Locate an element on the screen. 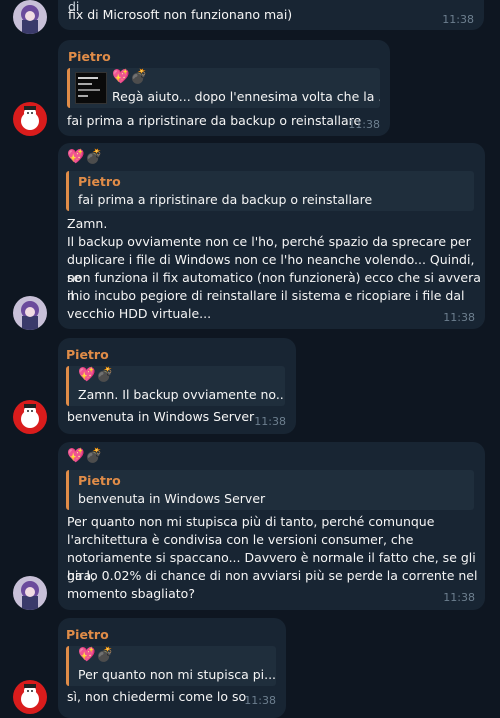 This screenshot has width=500, height=718. message-text-line: Zamn. is located at coordinates (87, 223).